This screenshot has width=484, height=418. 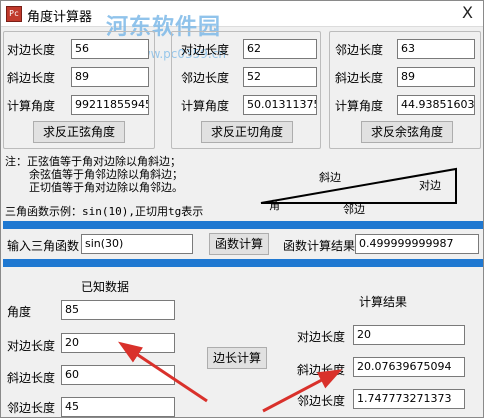 What do you see at coordinates (302, 391) in the screenshot?
I see `arrow-to-result-hypotenuse` at bounding box center [302, 391].